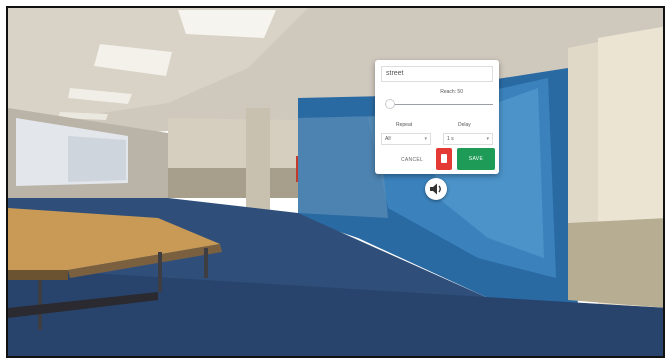  Describe the element at coordinates (388, 139) in the screenshot. I see `repeat-select-value: All` at that location.